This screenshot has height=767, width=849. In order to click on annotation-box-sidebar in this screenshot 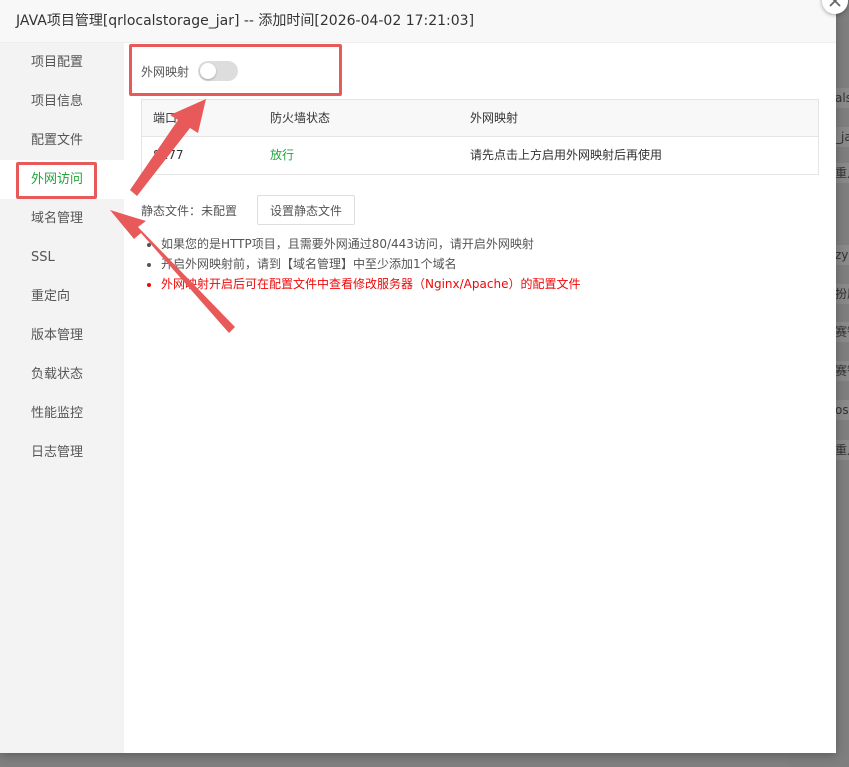, I will do `click(56, 180)`.